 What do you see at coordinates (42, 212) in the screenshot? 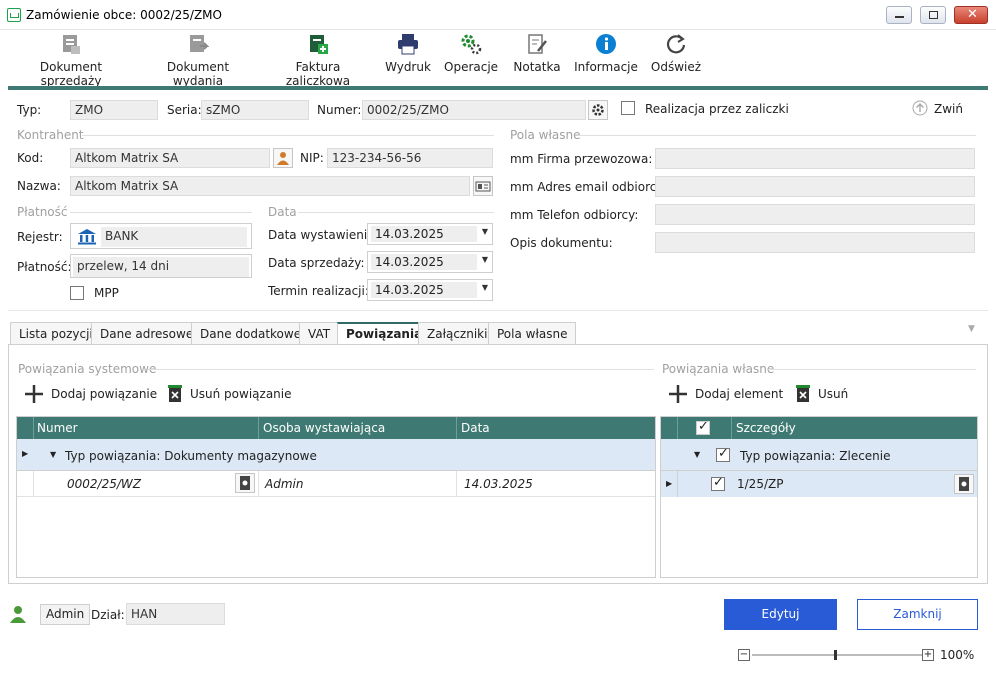
I see `payment-group-label: Płatność` at bounding box center [42, 212].